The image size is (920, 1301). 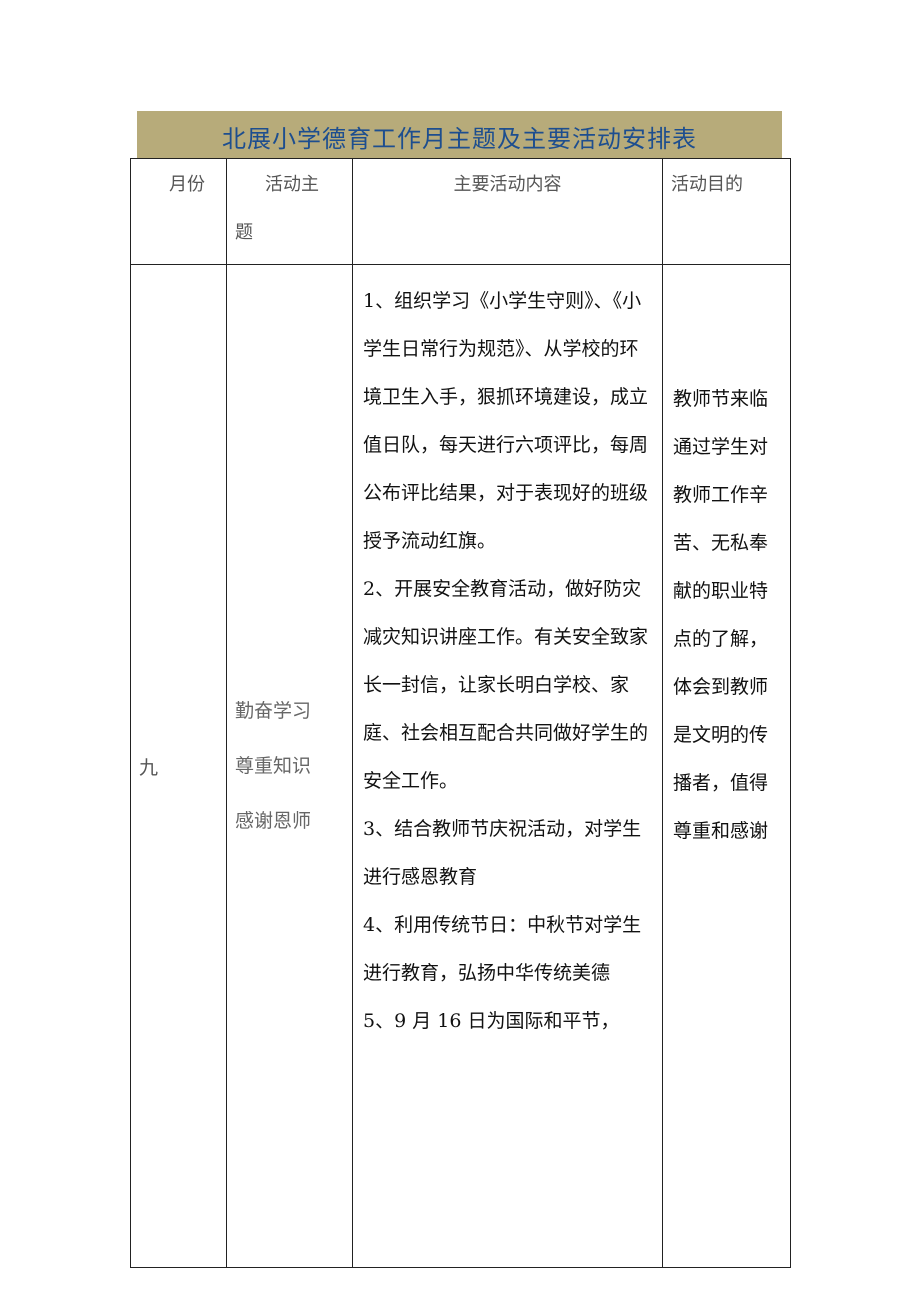 What do you see at coordinates (273, 710) in the screenshot?
I see `theme-line: 勤奋学习` at bounding box center [273, 710].